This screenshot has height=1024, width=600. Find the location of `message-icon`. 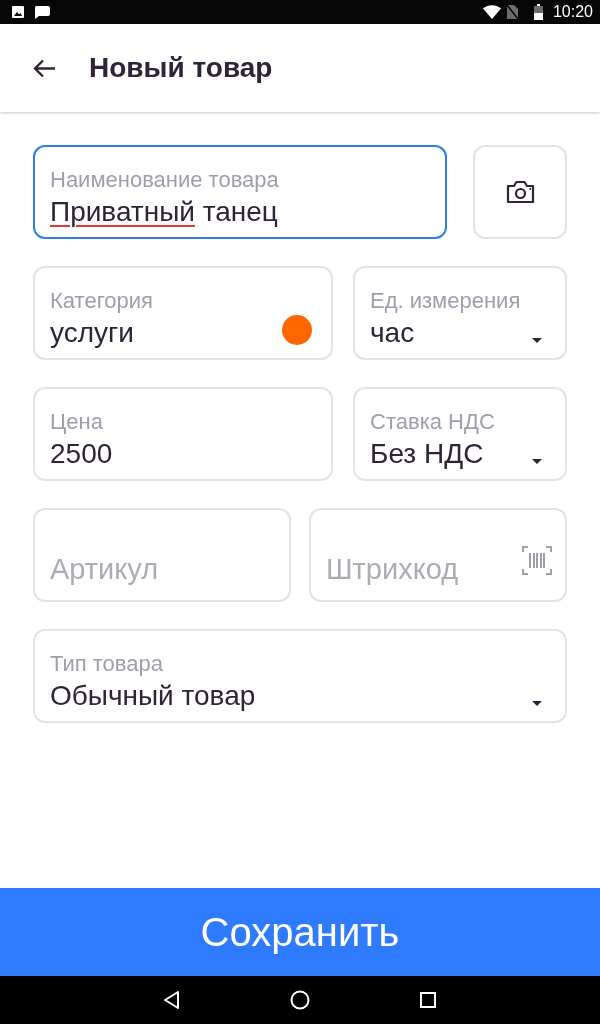

message-icon is located at coordinates (42, 12).